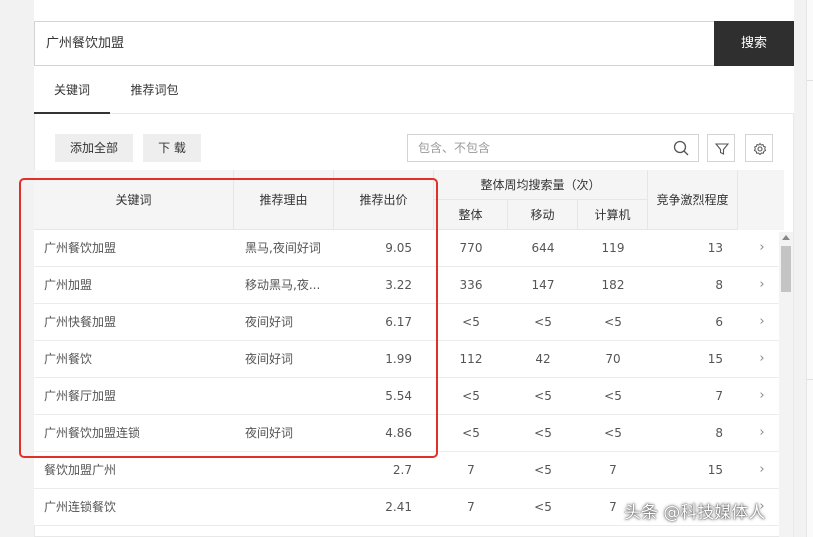 This screenshot has width=813, height=537. What do you see at coordinates (172, 148) in the screenshot?
I see `download-button: 下 载` at bounding box center [172, 148].